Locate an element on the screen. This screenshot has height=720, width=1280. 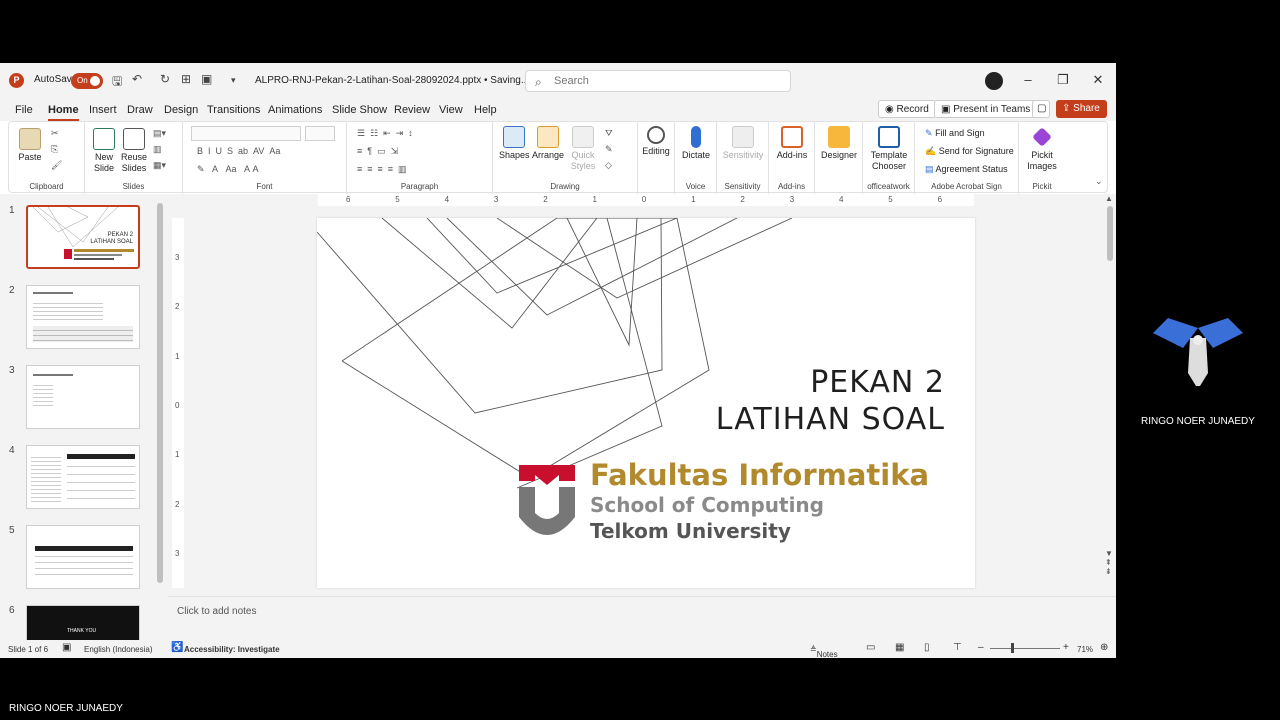
zoom-slider is located at coordinates (1025, 648).